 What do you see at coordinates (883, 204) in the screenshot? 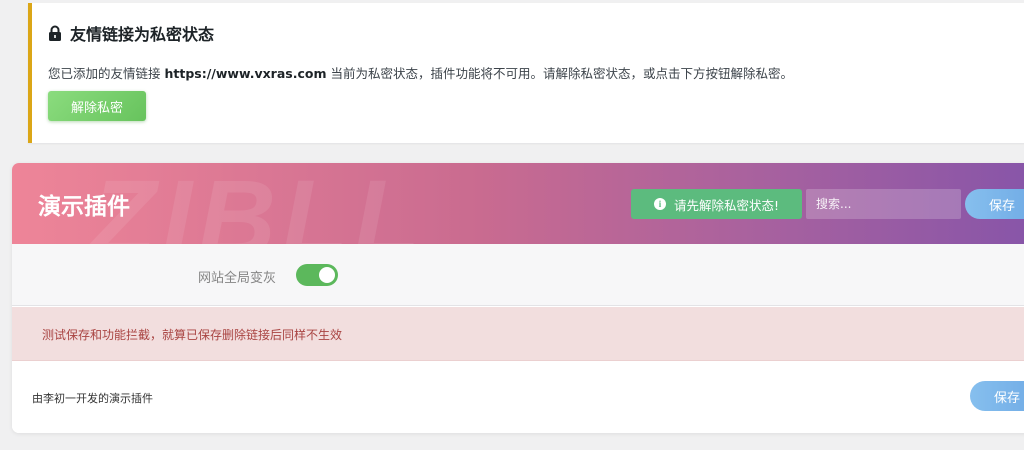
I see `search-input` at bounding box center [883, 204].